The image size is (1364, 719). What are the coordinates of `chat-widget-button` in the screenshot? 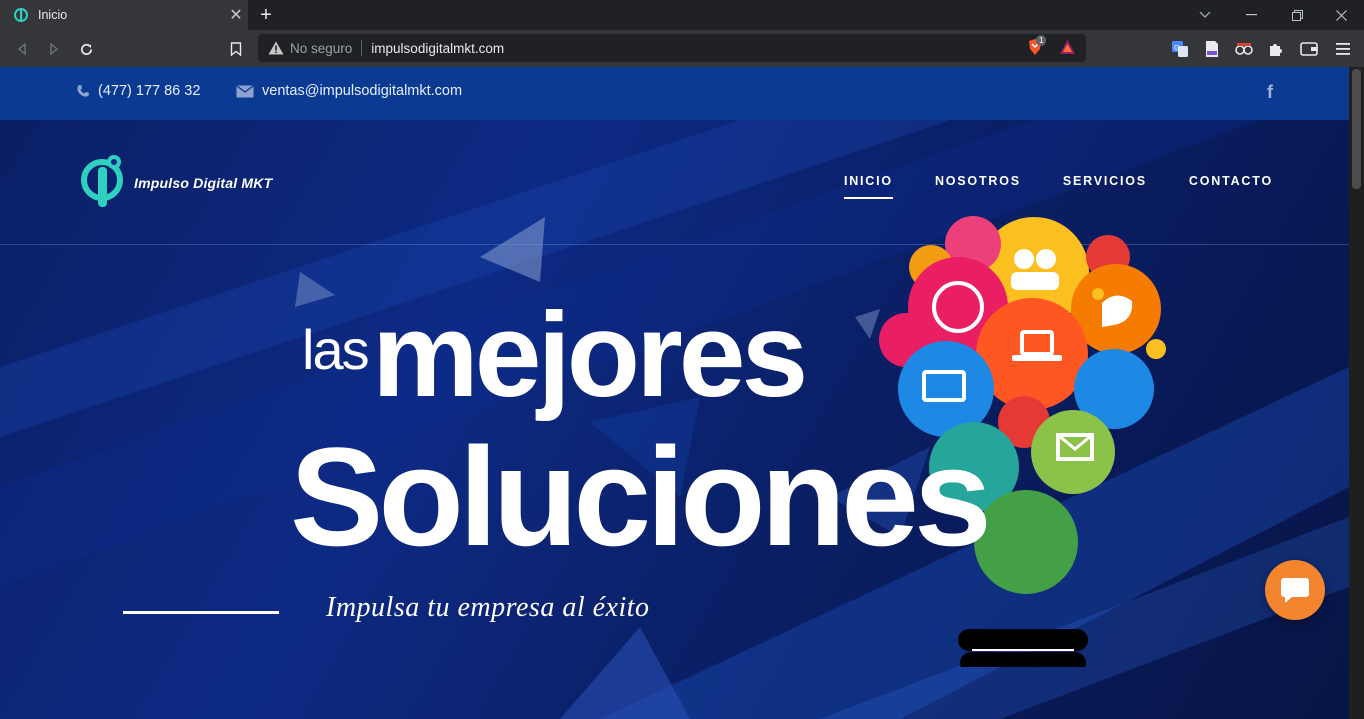 It's located at (1295, 590).